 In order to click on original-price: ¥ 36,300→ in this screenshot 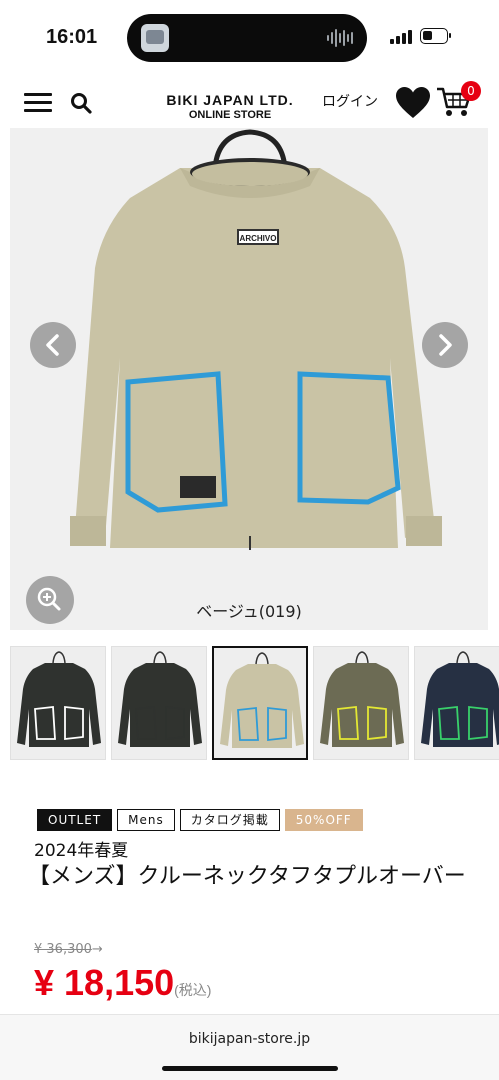, I will do `click(68, 949)`.